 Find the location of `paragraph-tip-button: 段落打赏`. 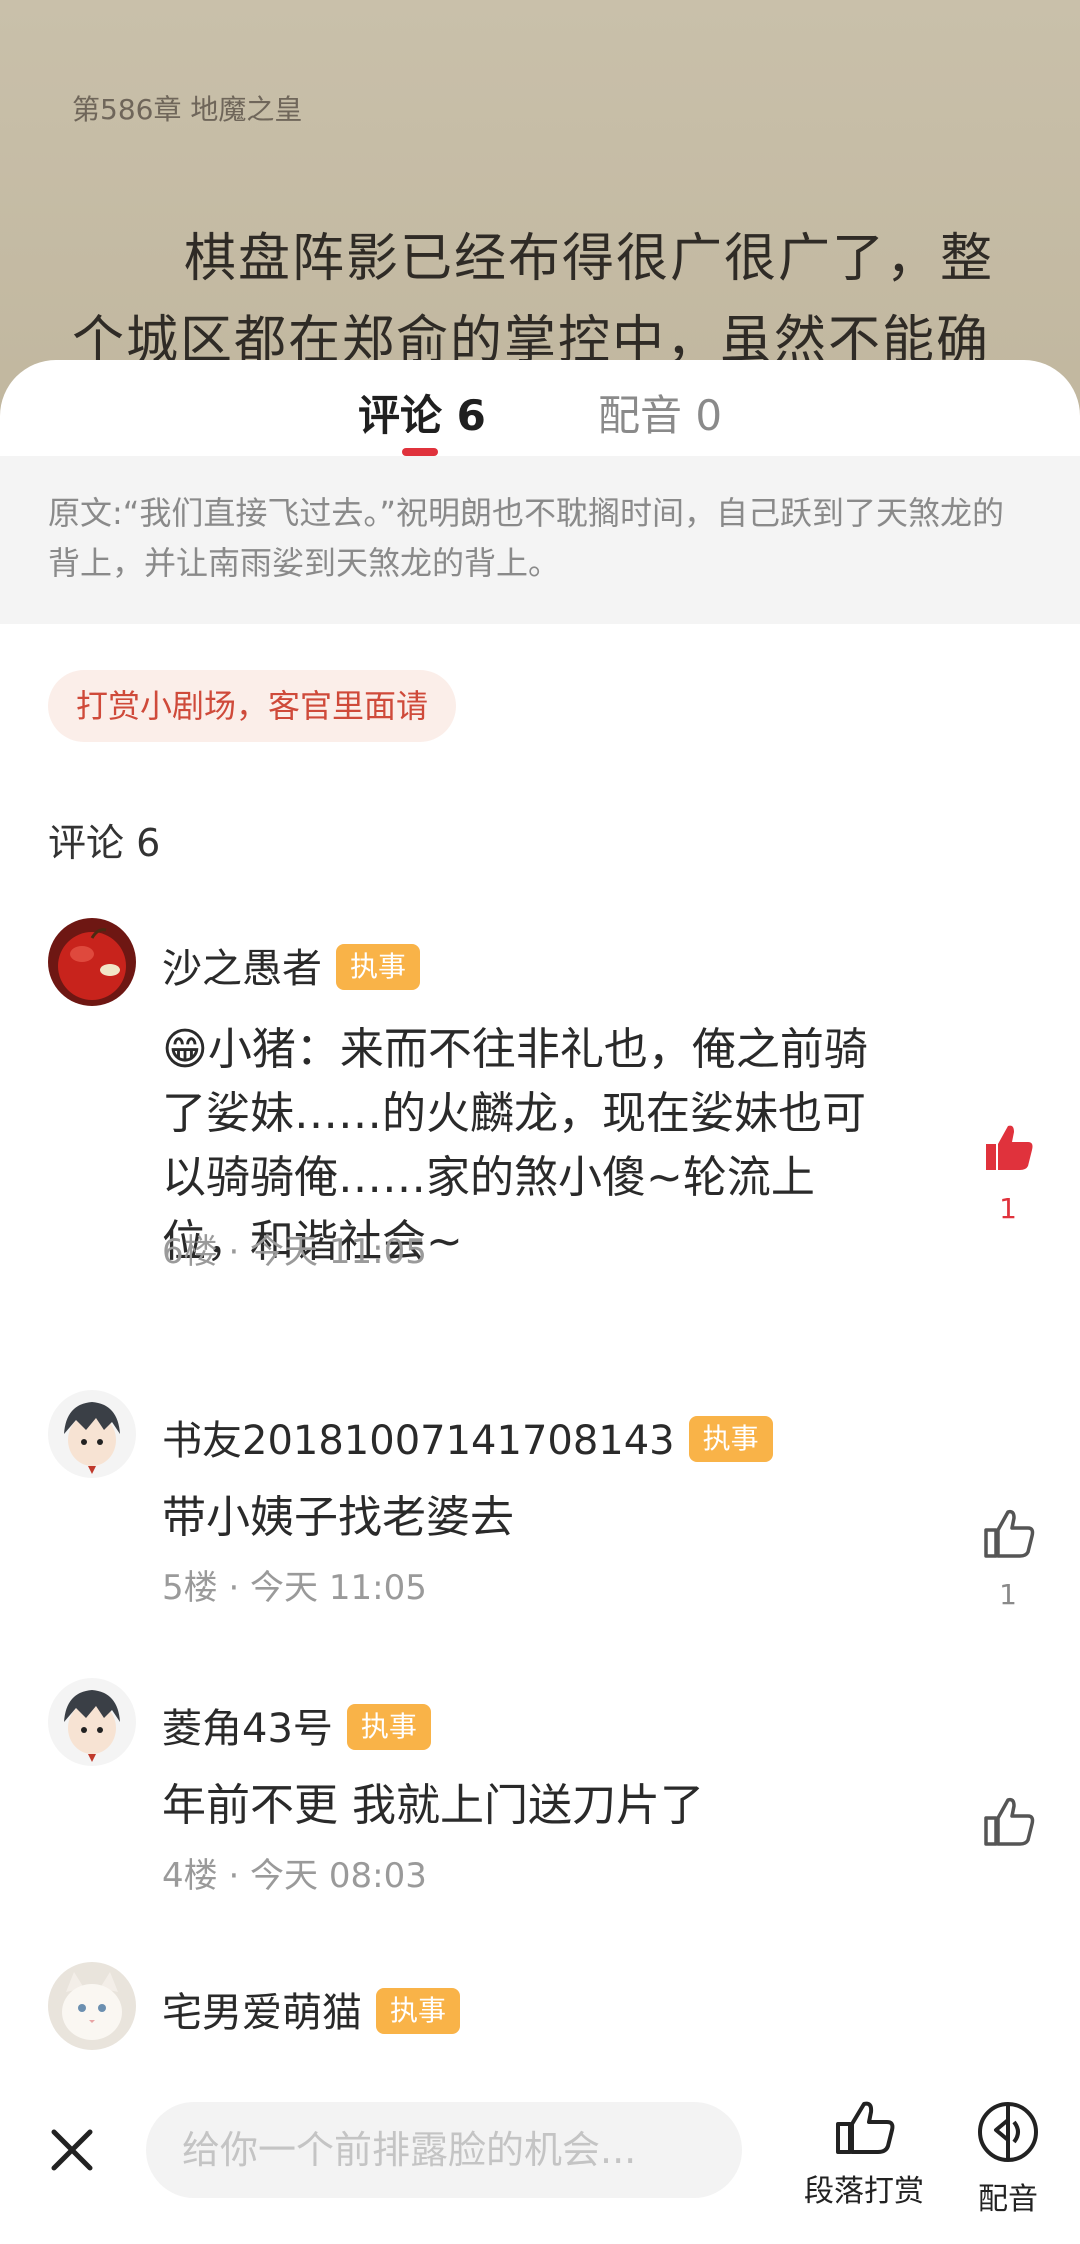

paragraph-tip-button: 段落打赏 is located at coordinates (864, 2155).